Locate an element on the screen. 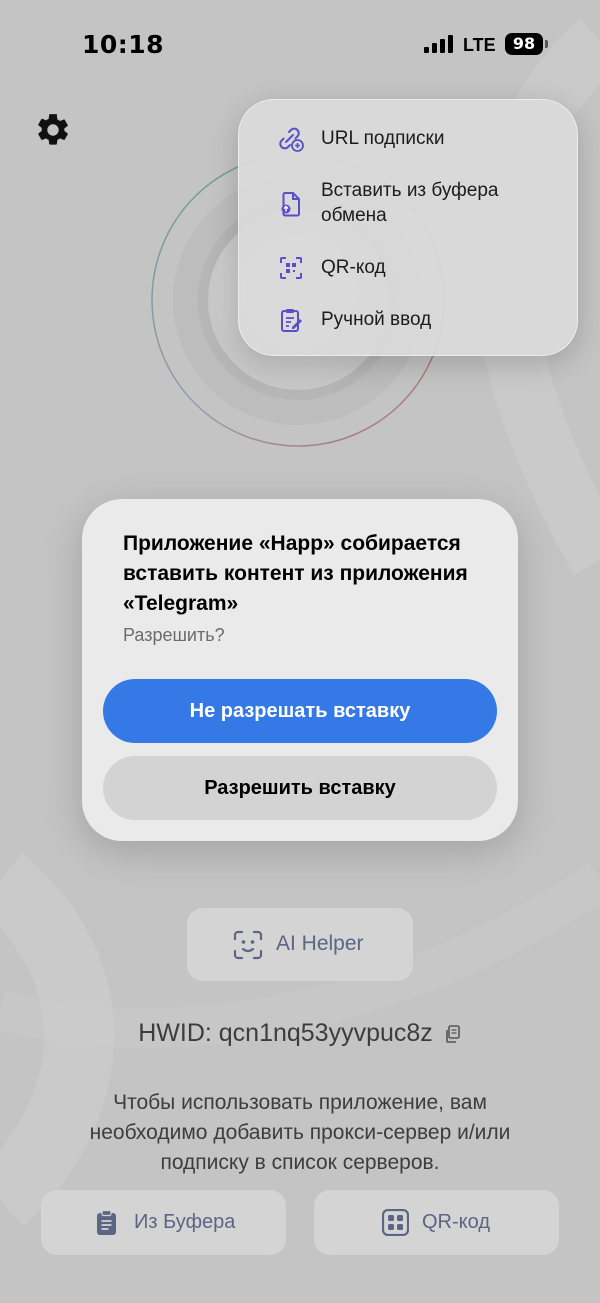 Image resolution: width=600 pixels, height=1303 pixels. qr-code-icon is located at coordinates (395, 1222).